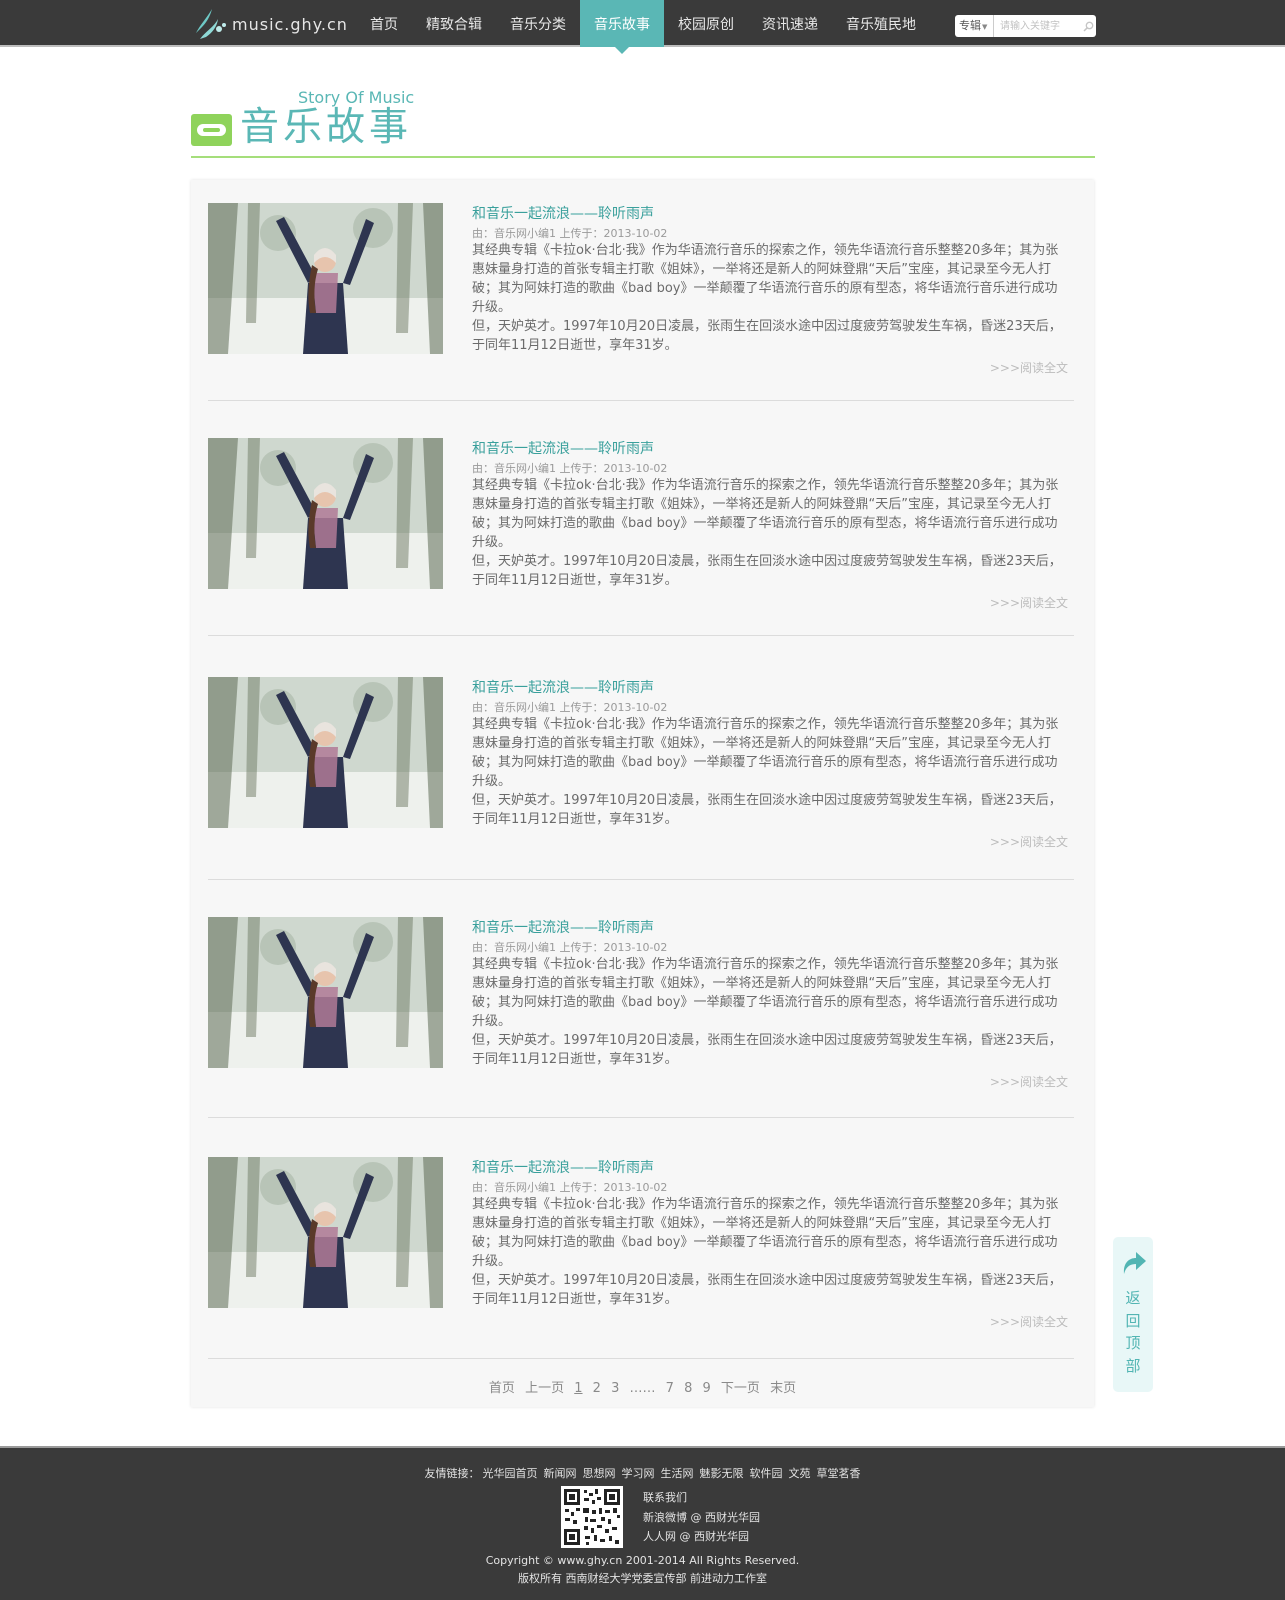 The image size is (1285, 1600). I want to click on page-title: 音乐故事, so click(326, 127).